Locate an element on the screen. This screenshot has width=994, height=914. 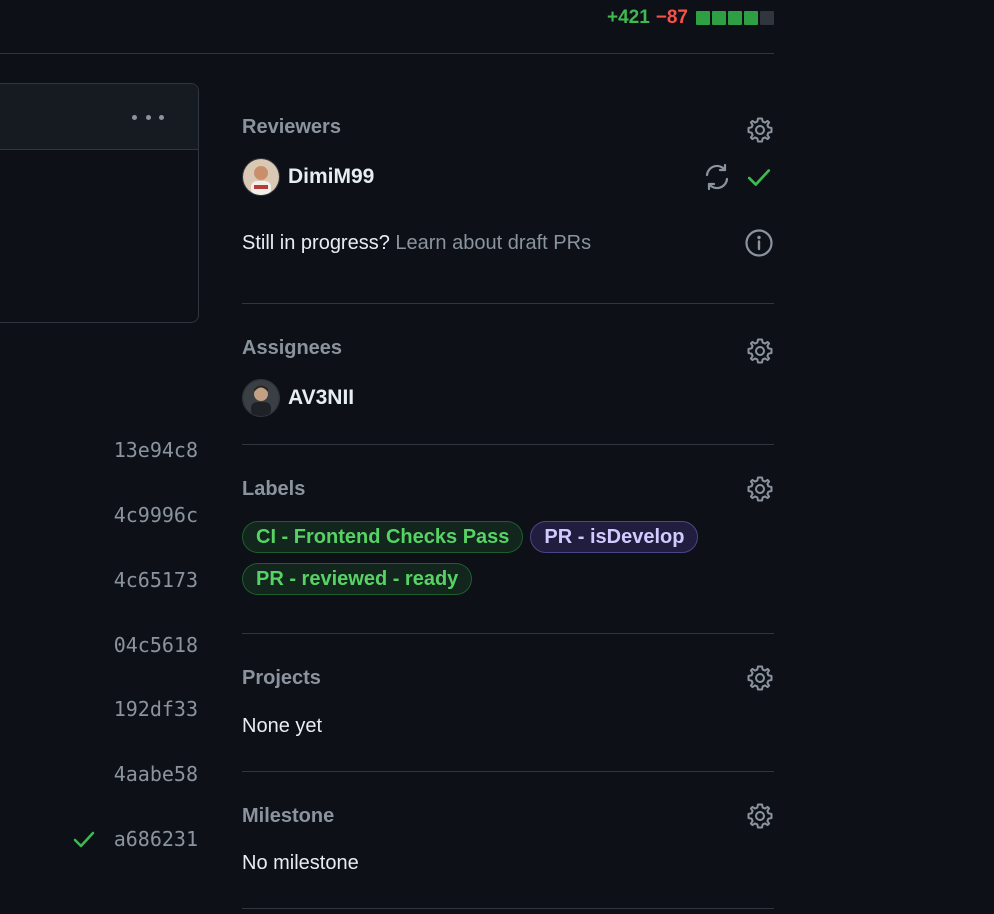
assignee-name: AV3NII is located at coordinates (321, 397).